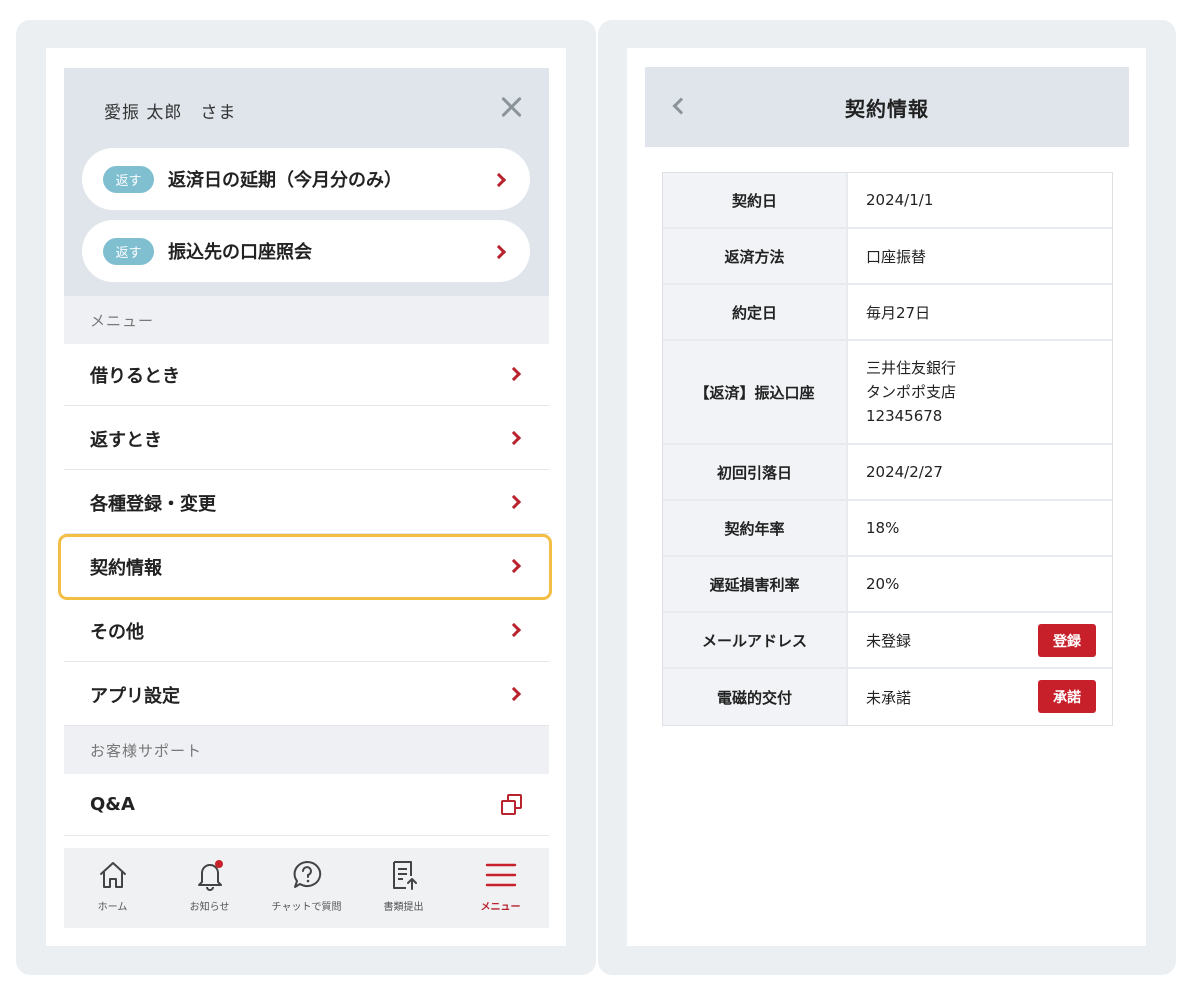 Image resolution: width=1200 pixels, height=987 pixels. What do you see at coordinates (306, 567) in the screenshot?
I see `menu-item-contract-info: 契約情報` at bounding box center [306, 567].